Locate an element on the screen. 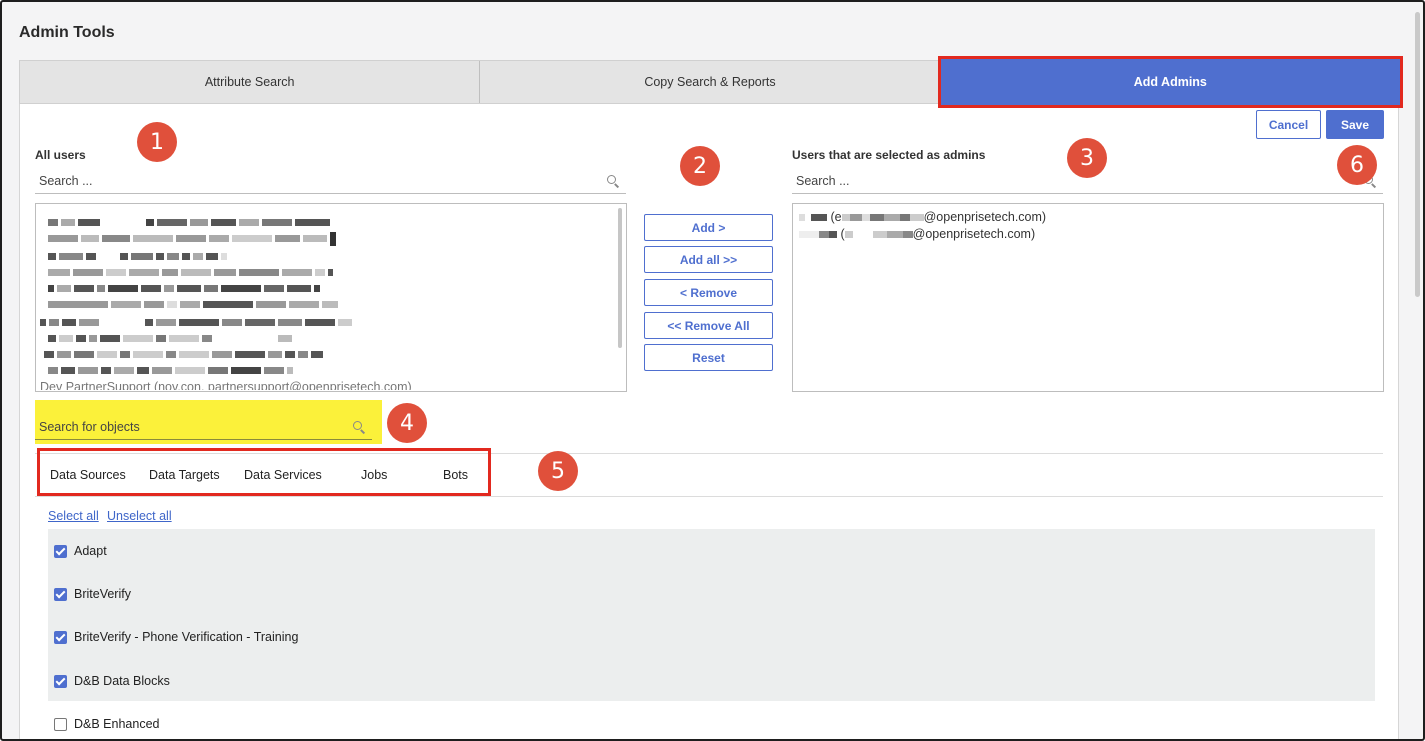 The image size is (1425, 741). list-item-label: Adapt is located at coordinates (90, 551).